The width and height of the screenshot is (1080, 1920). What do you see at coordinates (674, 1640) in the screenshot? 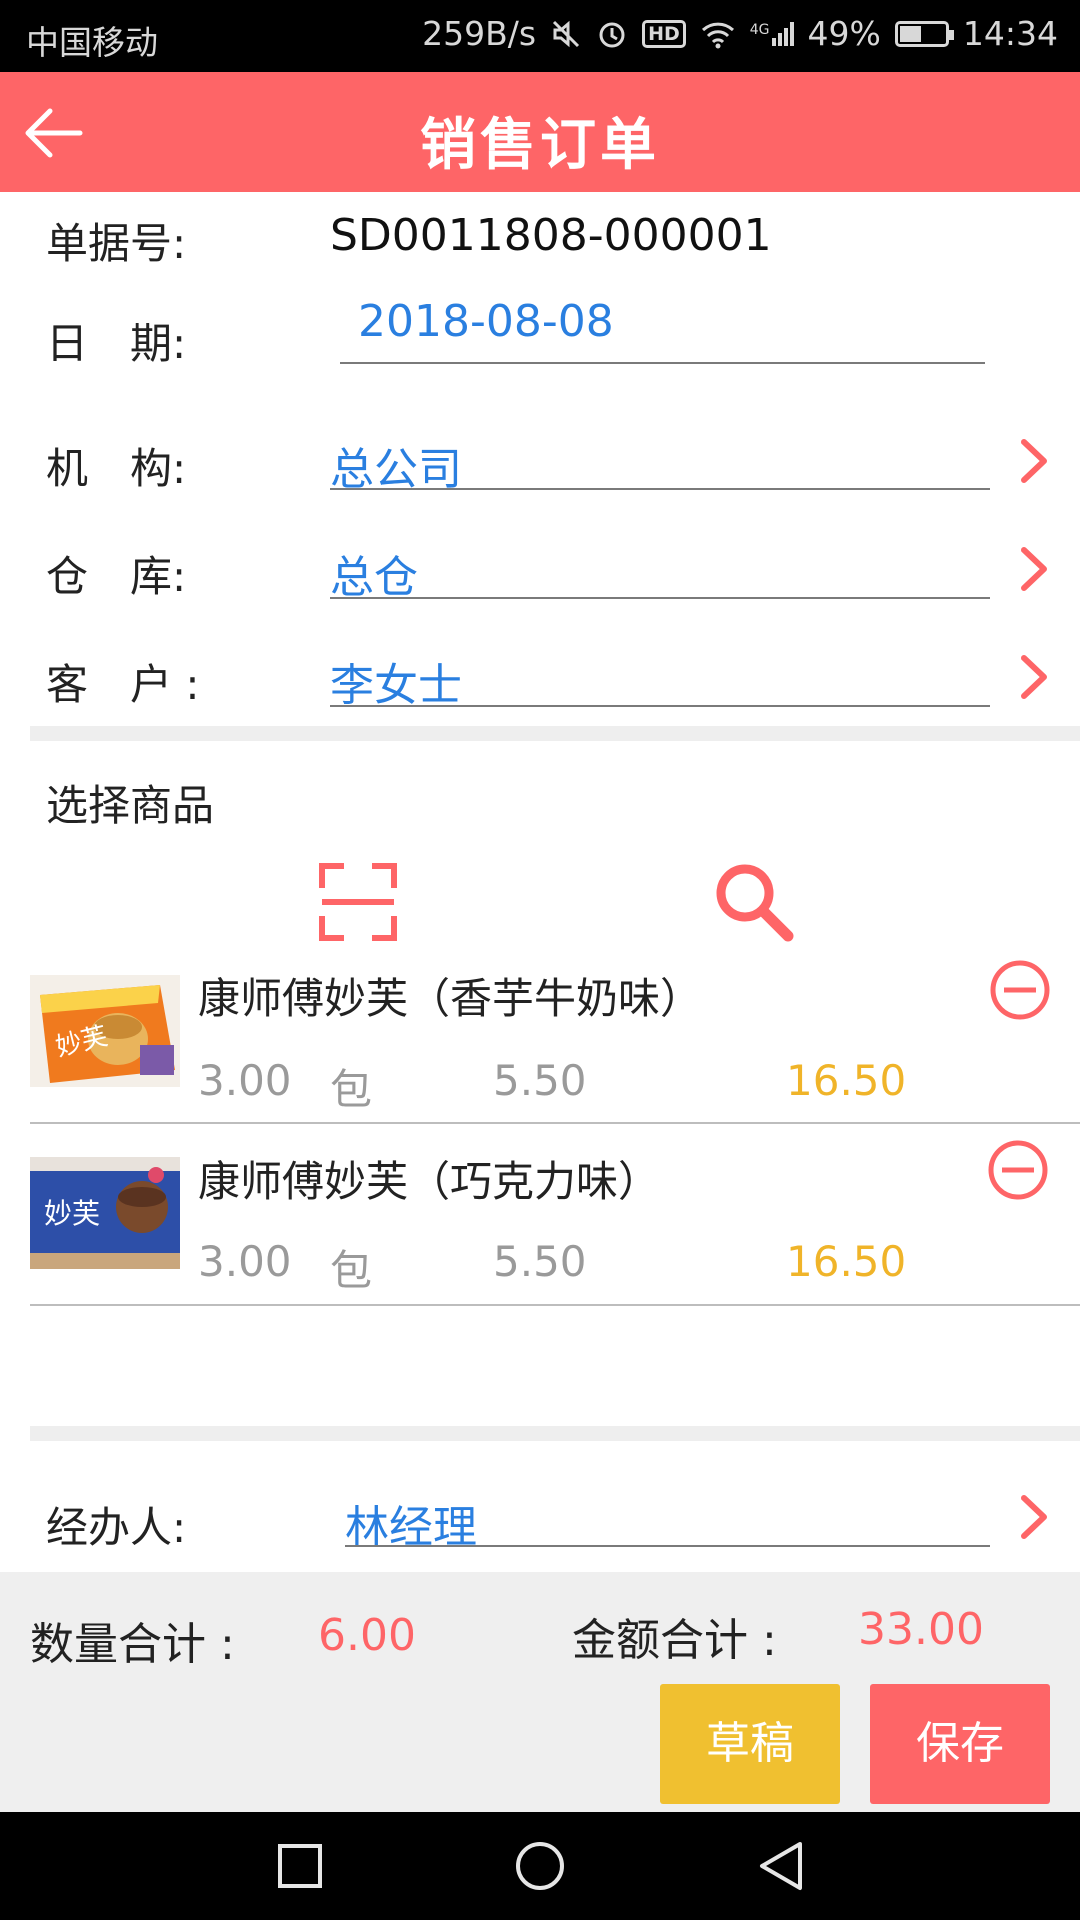
I see `amount-total-label: 金额合计 :` at bounding box center [674, 1640].